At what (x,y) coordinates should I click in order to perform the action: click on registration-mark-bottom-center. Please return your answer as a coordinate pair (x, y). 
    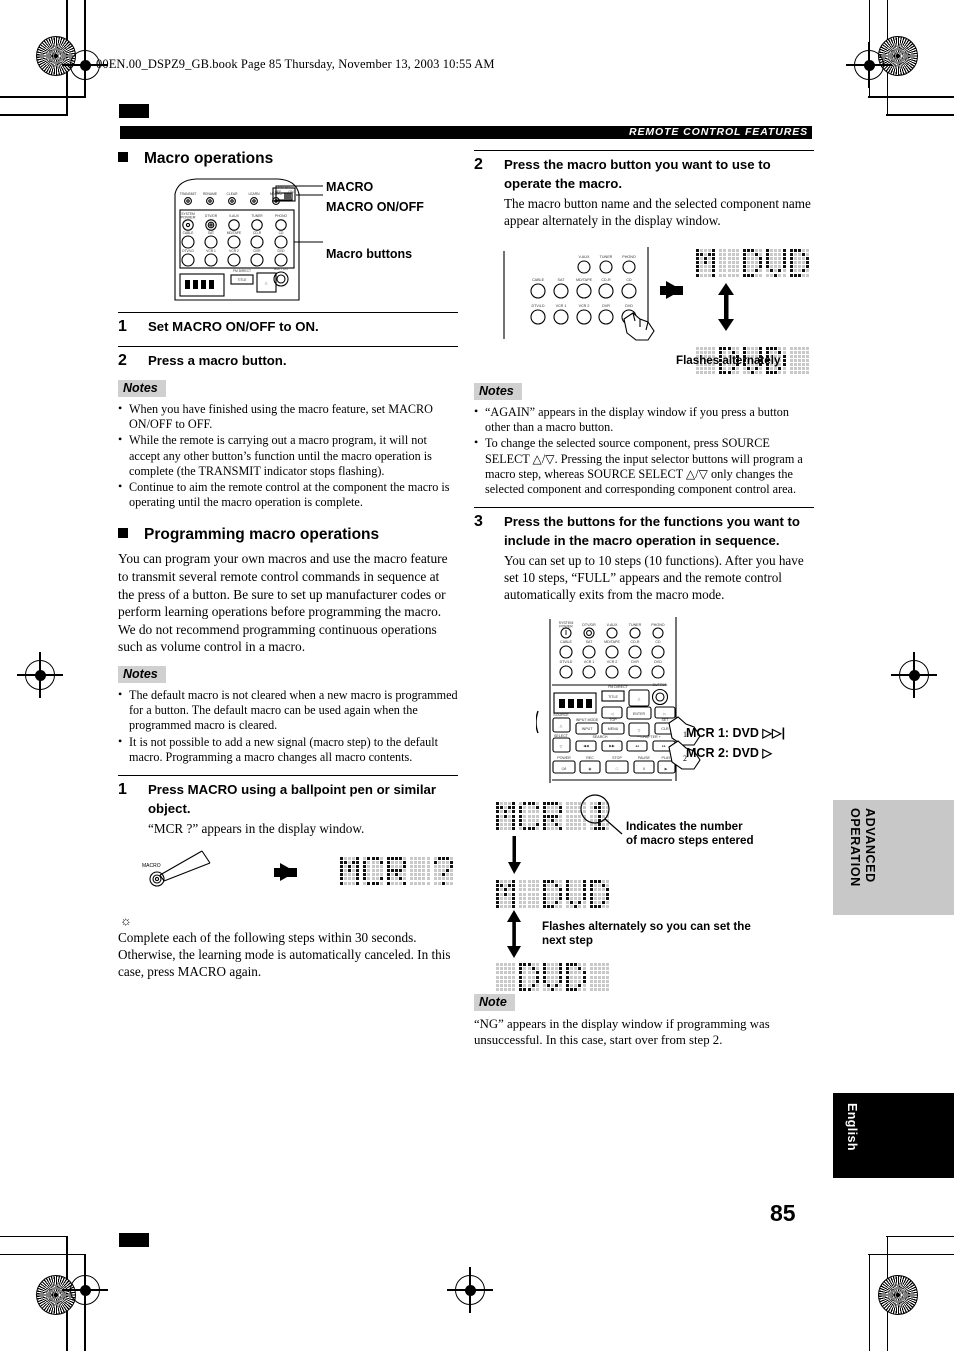
    Looking at the image, I should click on (470, 1290).